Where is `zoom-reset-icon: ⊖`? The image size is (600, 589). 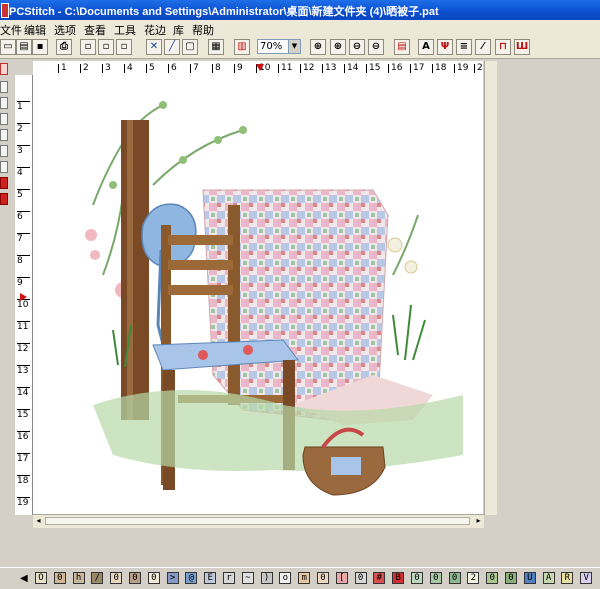 zoom-reset-icon: ⊖ is located at coordinates (376, 47).